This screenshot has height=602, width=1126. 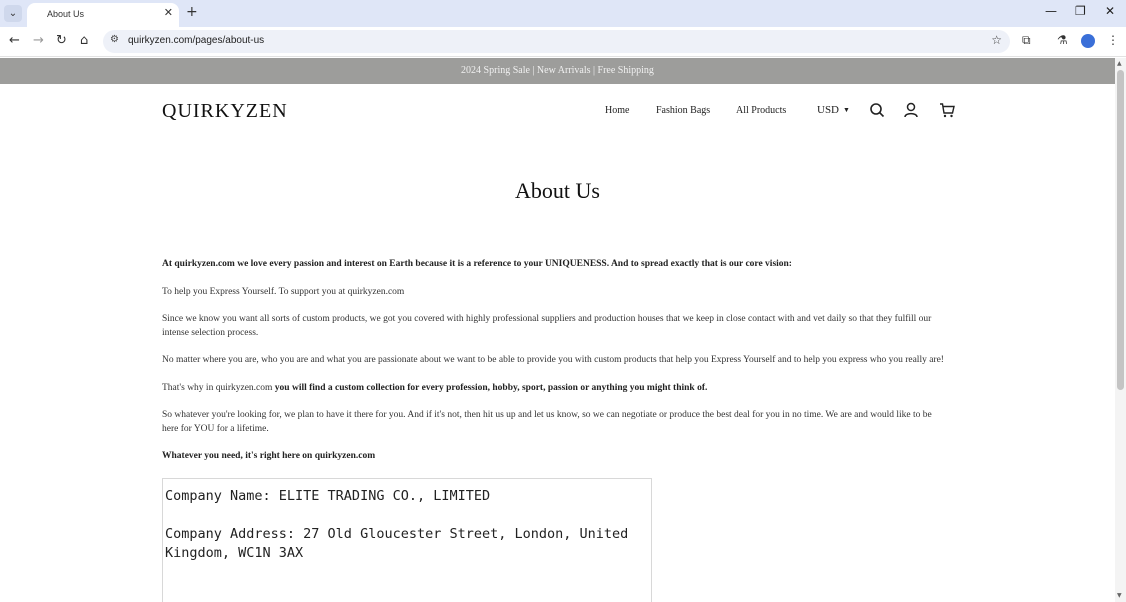 What do you see at coordinates (1119, 63) in the screenshot?
I see `scroll-up-icon: ▲` at bounding box center [1119, 63].